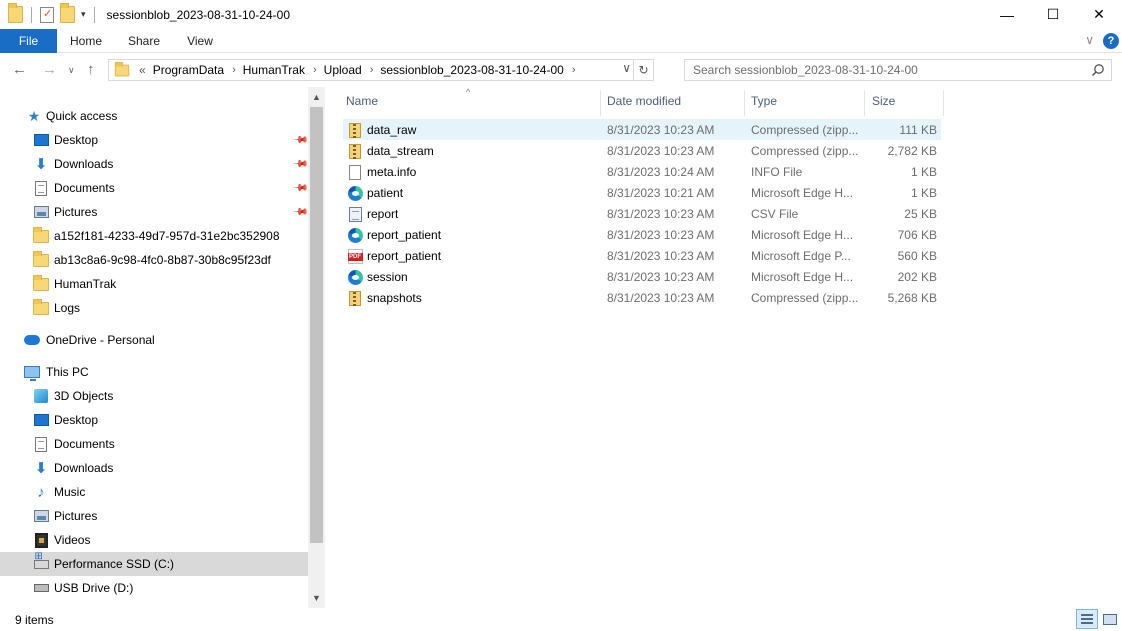 The width and height of the screenshot is (1122, 631). I want to click on file-name: patient, so click(385, 193).